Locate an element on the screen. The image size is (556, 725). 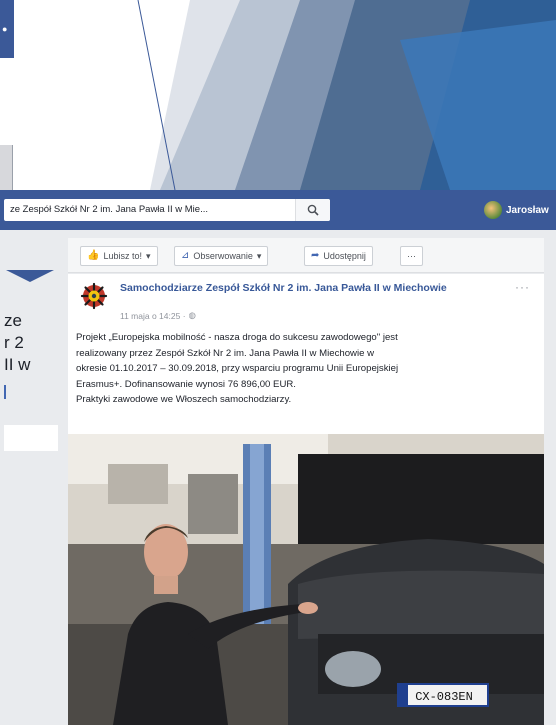
sidebar-box is located at coordinates (31, 438).